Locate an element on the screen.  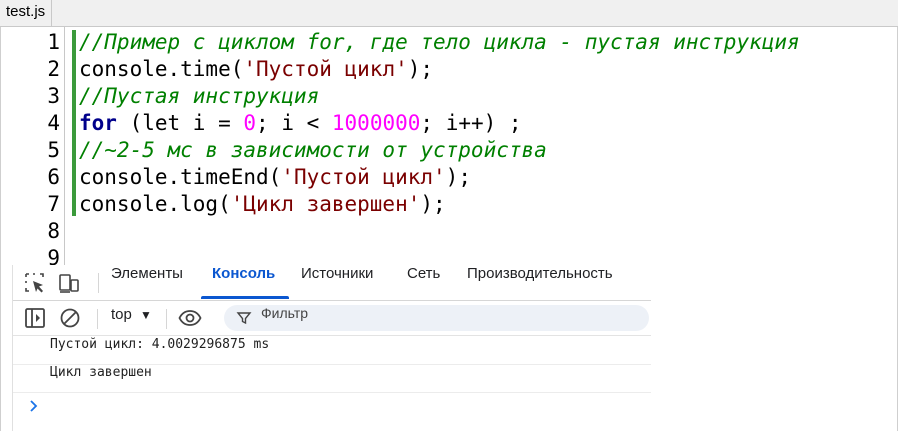
console-message-text: Пустой цикл: 4.0029296875 ms is located at coordinates (160, 344).